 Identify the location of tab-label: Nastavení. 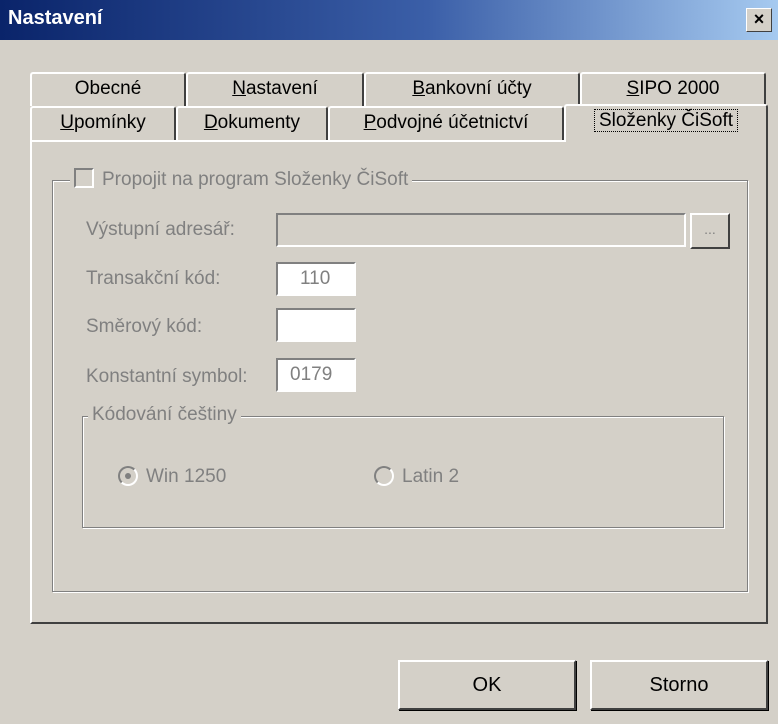
(275, 88).